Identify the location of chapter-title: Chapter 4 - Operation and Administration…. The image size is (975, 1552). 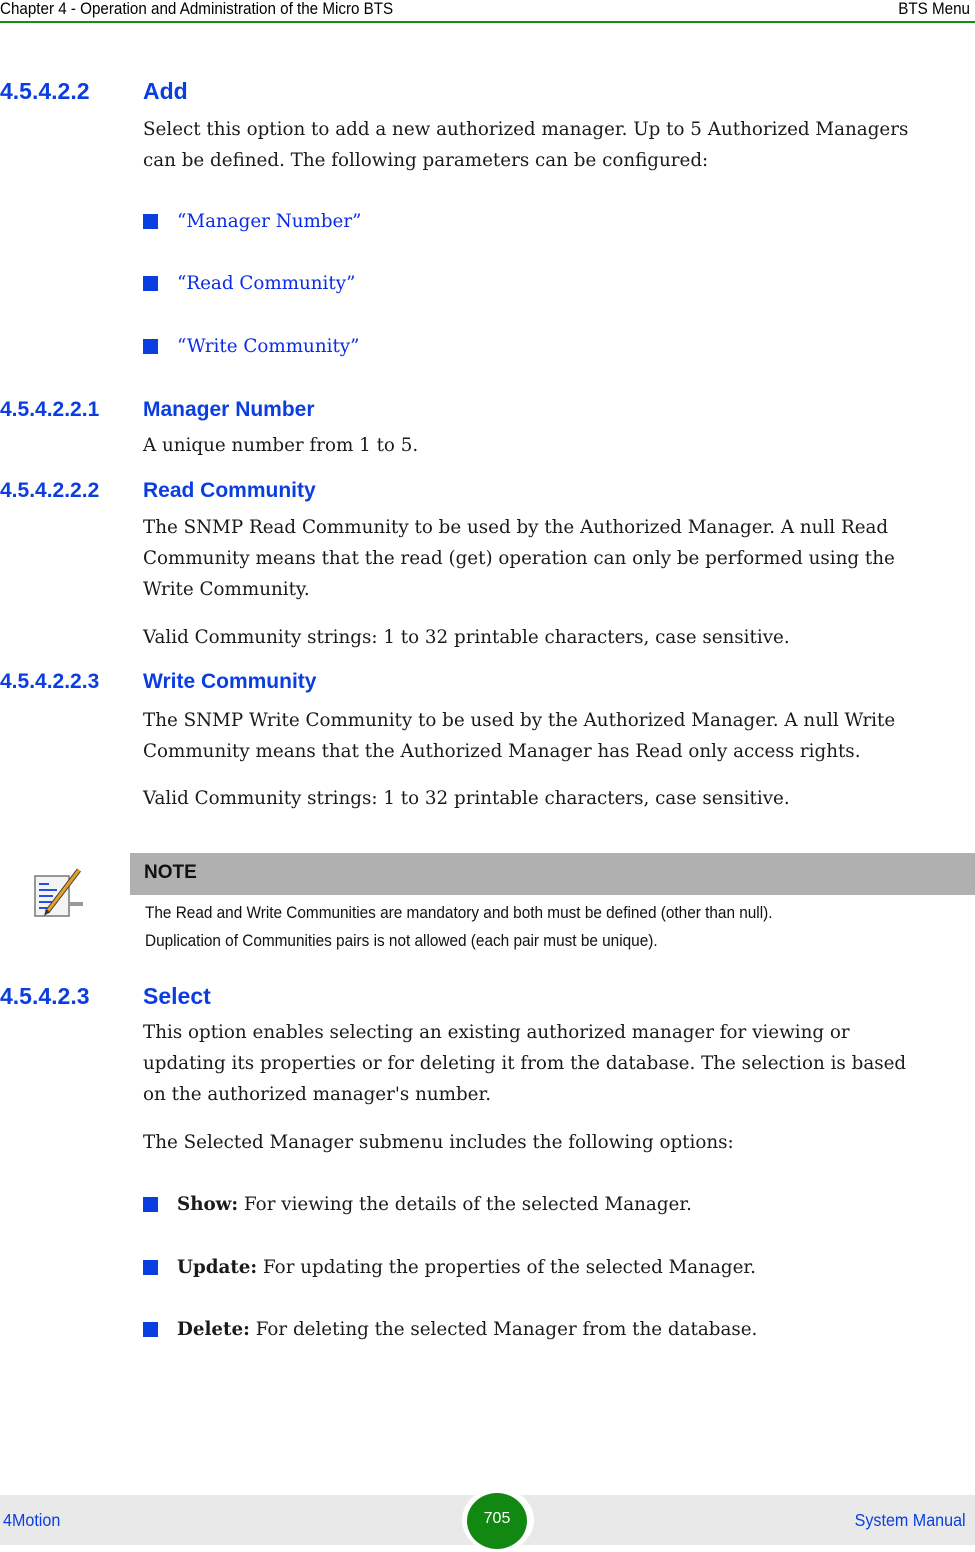
(197, 9).